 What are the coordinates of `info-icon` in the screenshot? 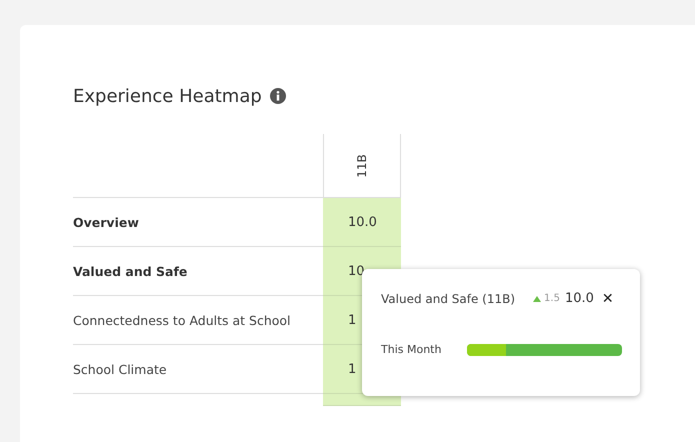 It's located at (278, 96).